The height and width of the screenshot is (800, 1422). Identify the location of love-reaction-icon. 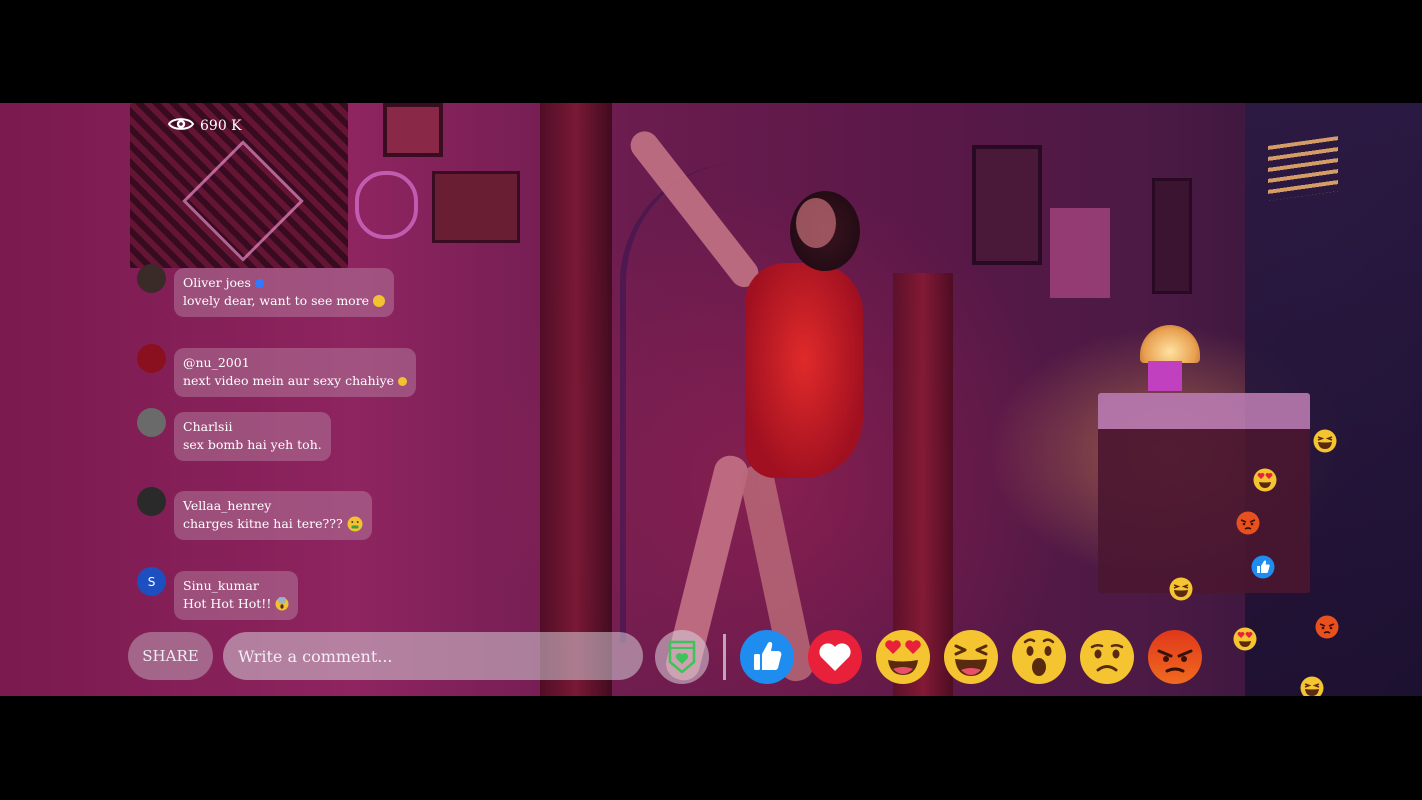
(835, 657).